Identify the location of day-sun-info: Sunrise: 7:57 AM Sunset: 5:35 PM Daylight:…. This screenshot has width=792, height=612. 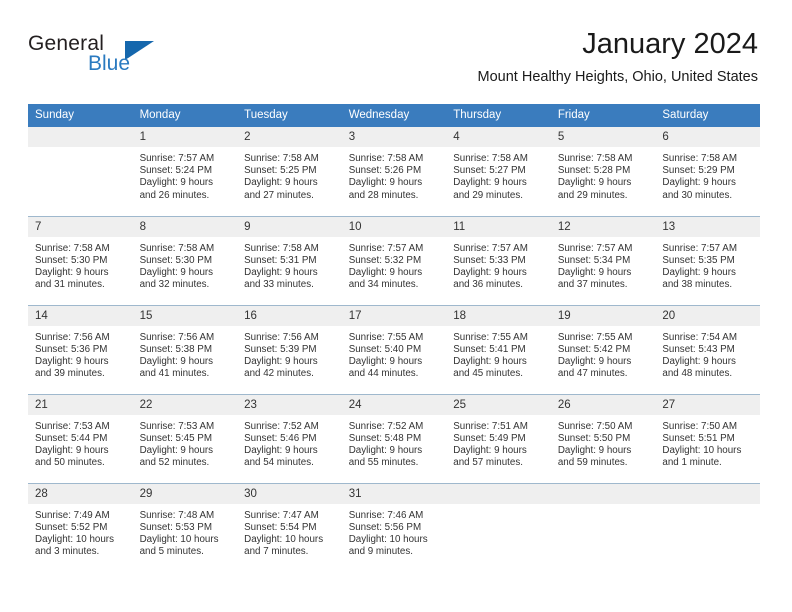
(707, 264).